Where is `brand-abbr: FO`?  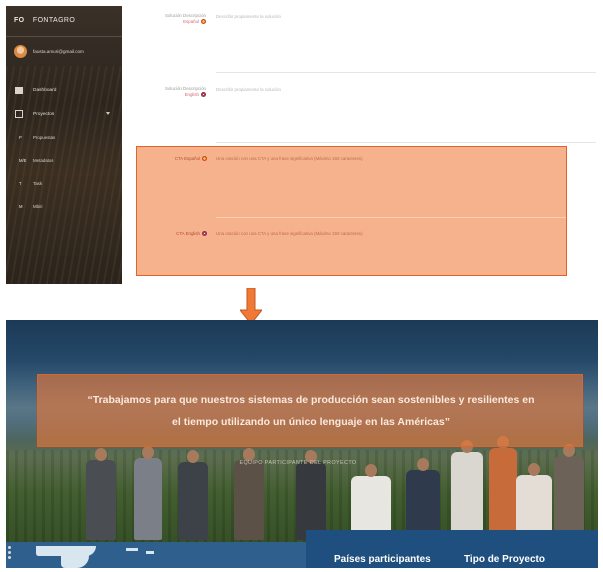
brand-abbr: FO is located at coordinates (19, 20).